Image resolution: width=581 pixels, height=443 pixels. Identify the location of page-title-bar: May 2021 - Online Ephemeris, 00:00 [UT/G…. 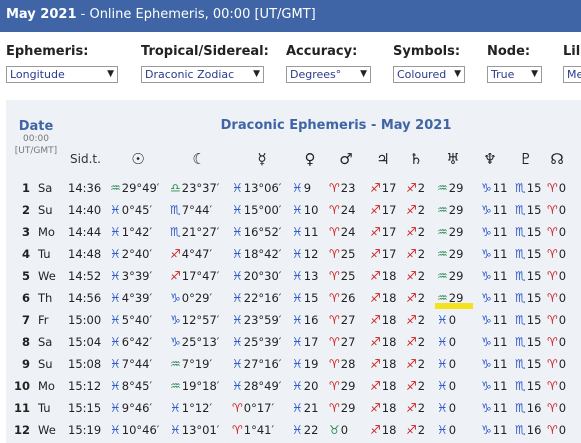
(290, 16).